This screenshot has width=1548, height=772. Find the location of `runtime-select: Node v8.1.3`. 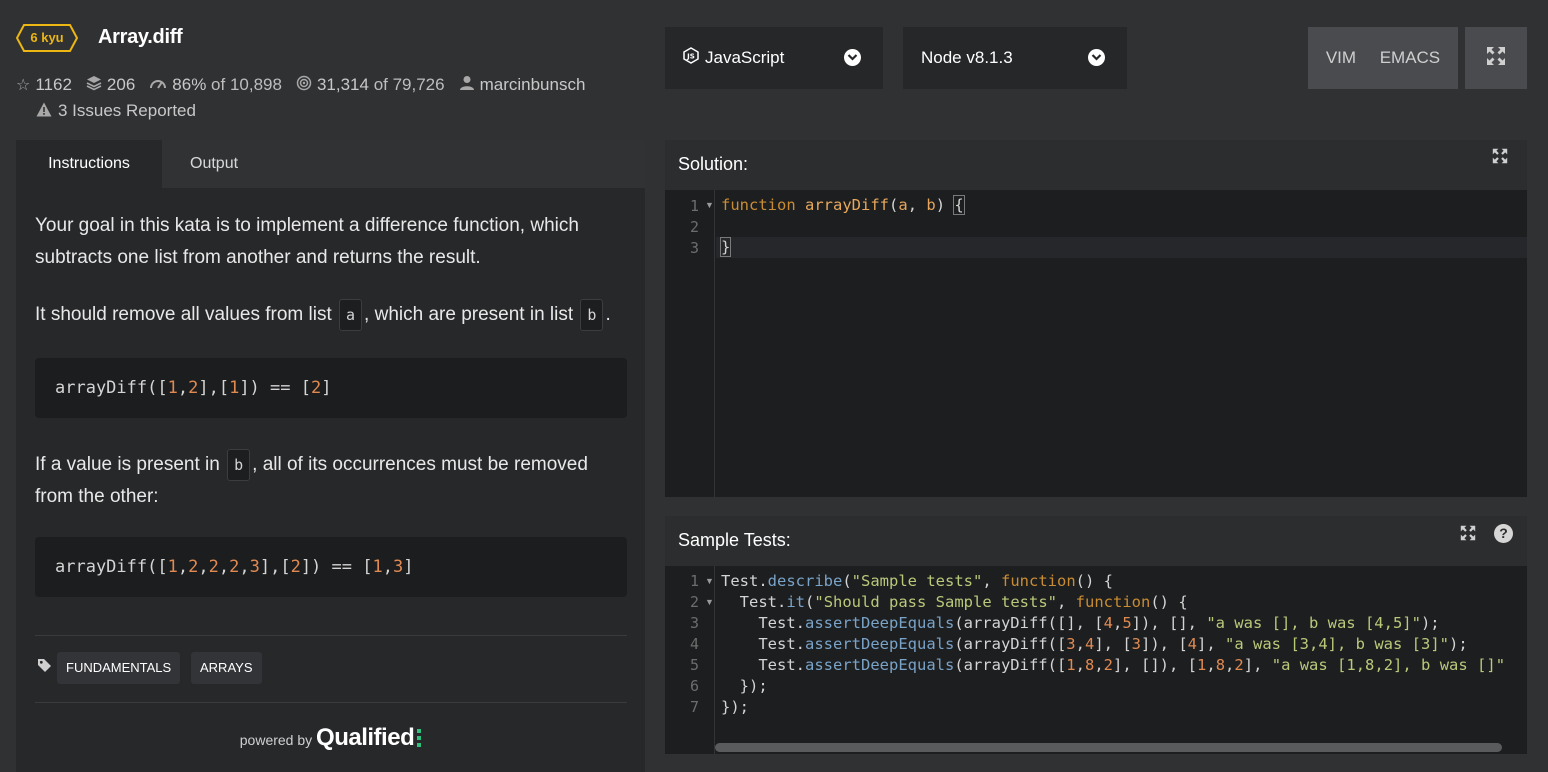

runtime-select: Node v8.1.3 is located at coordinates (1015, 58).